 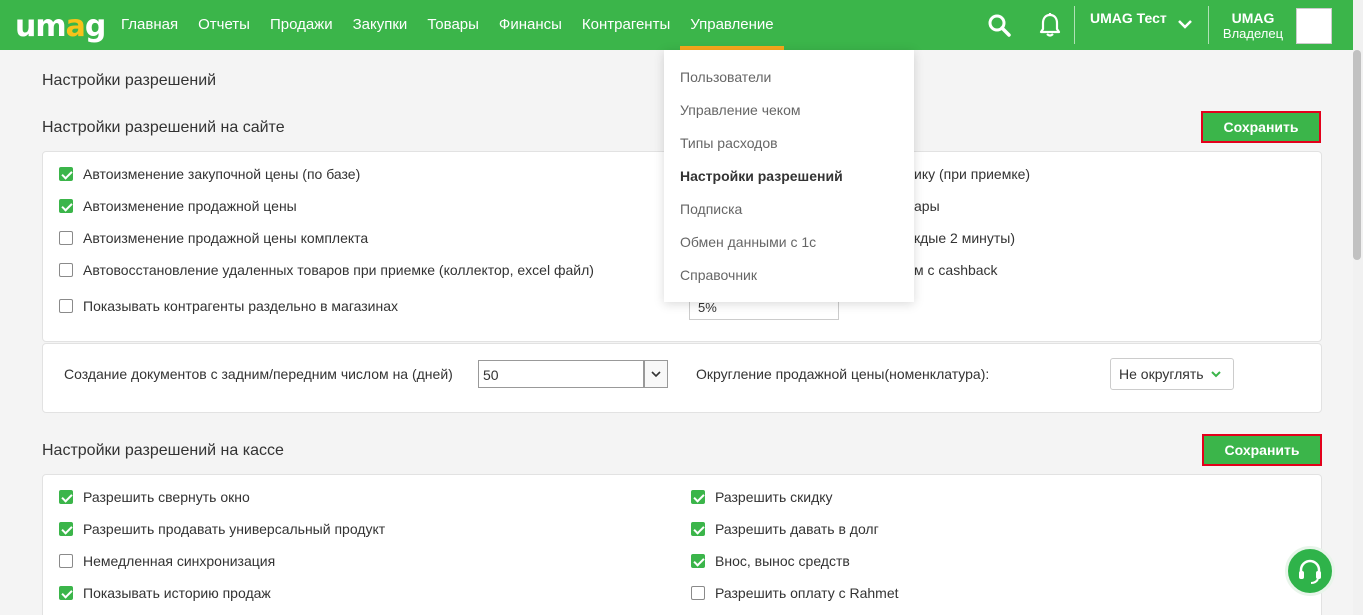 What do you see at coordinates (807, 593) in the screenshot?
I see `option-label: Разрешить оплату с Rahmet` at bounding box center [807, 593].